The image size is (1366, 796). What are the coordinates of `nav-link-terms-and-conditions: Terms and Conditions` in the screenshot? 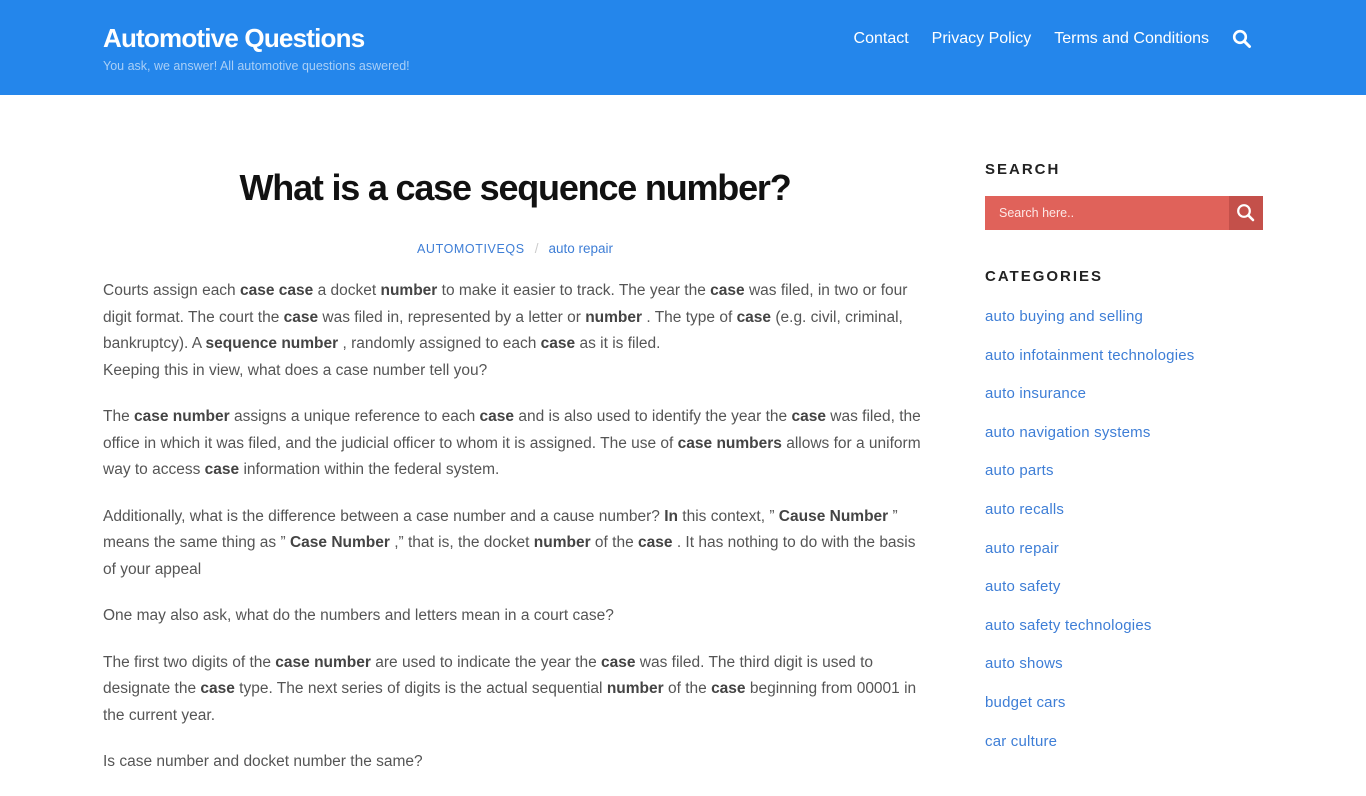 It's located at (1131, 39).